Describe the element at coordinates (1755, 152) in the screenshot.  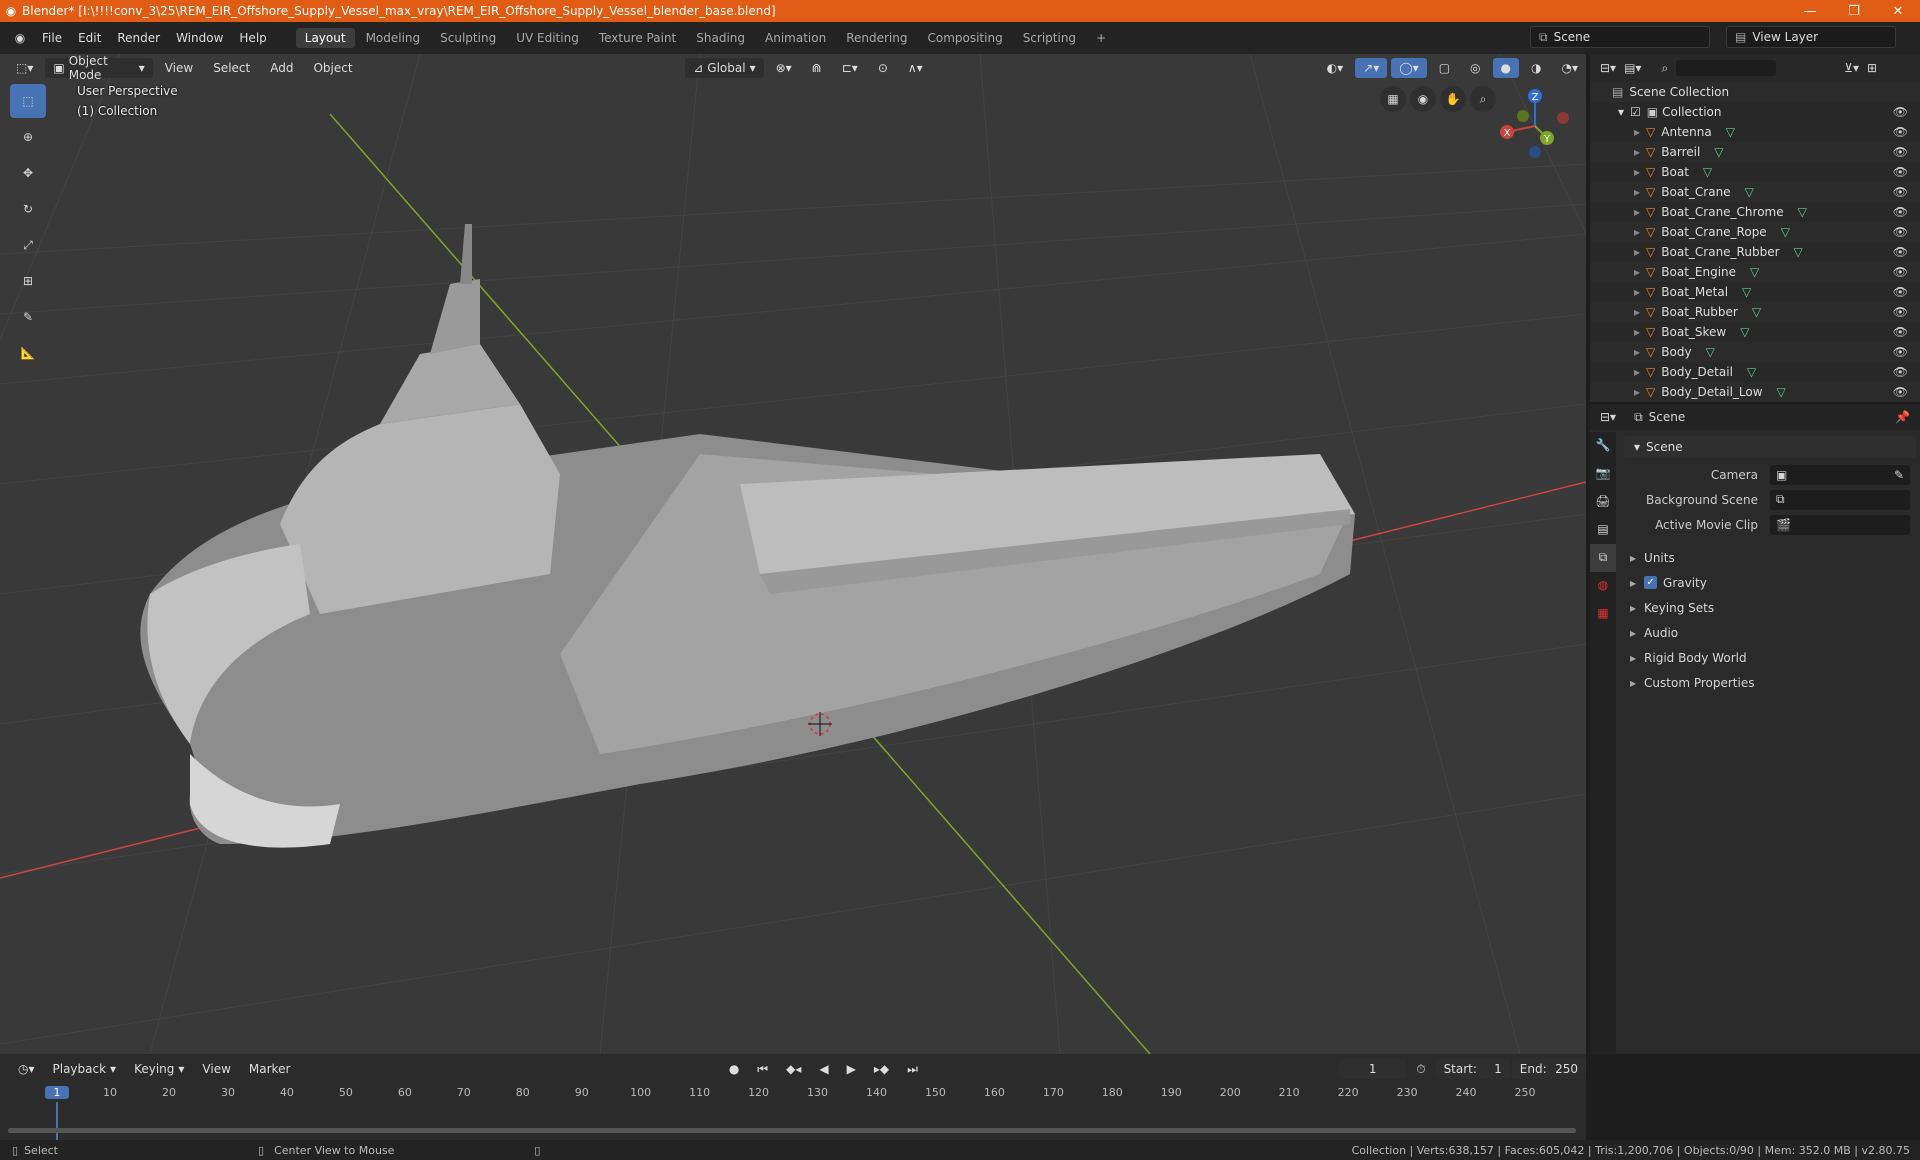
I see `outliner-object-row: ▸ ▽ Barreil ▽ 👁` at that location.